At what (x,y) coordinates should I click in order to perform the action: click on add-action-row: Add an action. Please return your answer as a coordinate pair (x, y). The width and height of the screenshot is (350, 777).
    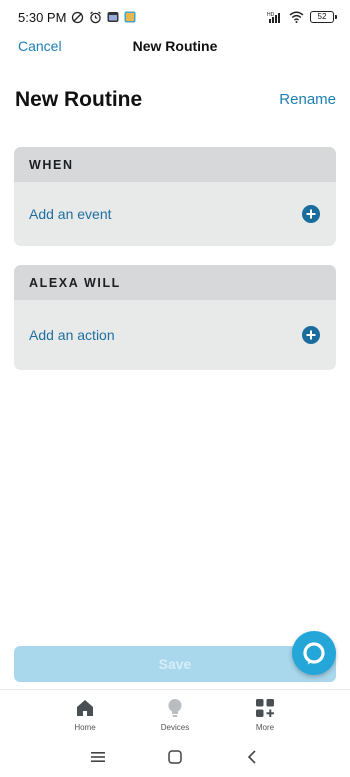
    Looking at the image, I should click on (175, 335).